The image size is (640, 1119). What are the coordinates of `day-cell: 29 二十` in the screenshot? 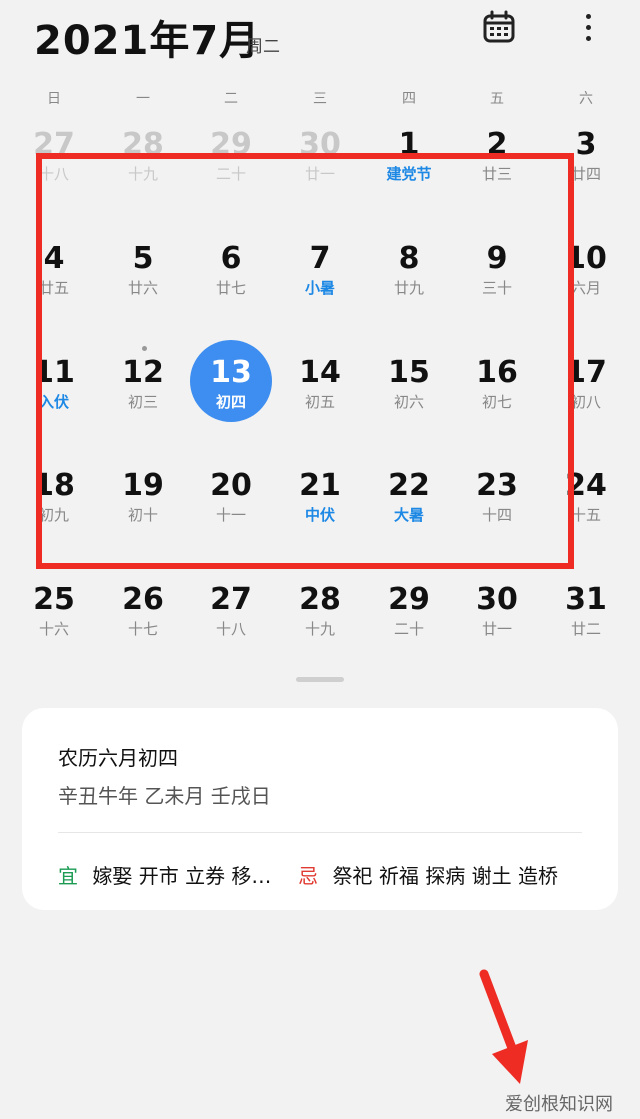 It's located at (409, 623).